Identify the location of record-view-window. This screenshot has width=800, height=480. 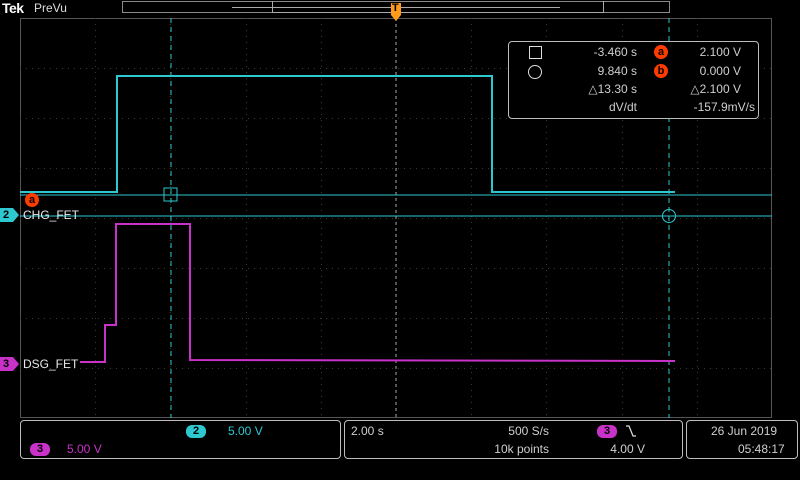
(438, 7).